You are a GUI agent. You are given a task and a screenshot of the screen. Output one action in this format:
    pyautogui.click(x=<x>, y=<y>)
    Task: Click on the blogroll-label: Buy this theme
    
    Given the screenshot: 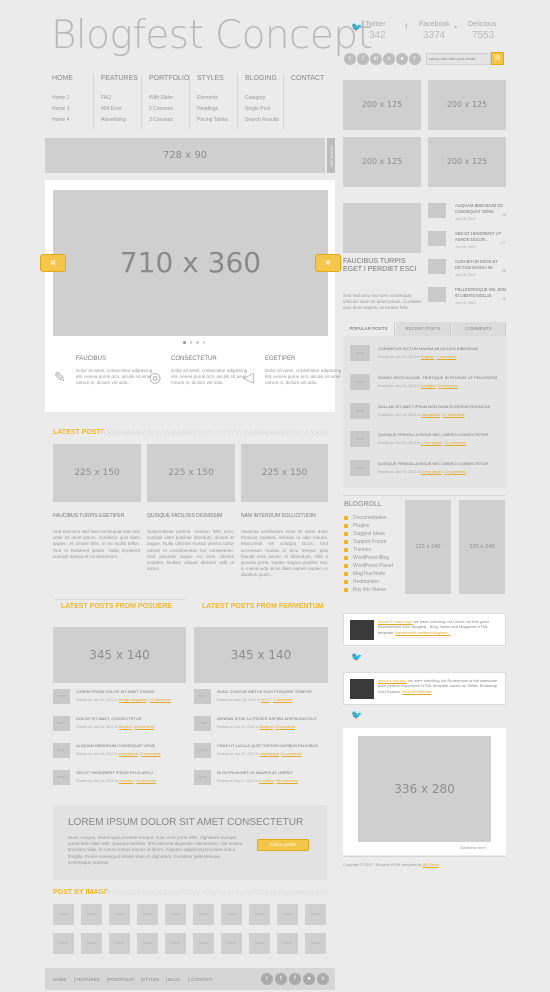 What is the action you would take?
    pyautogui.click(x=369, y=590)
    